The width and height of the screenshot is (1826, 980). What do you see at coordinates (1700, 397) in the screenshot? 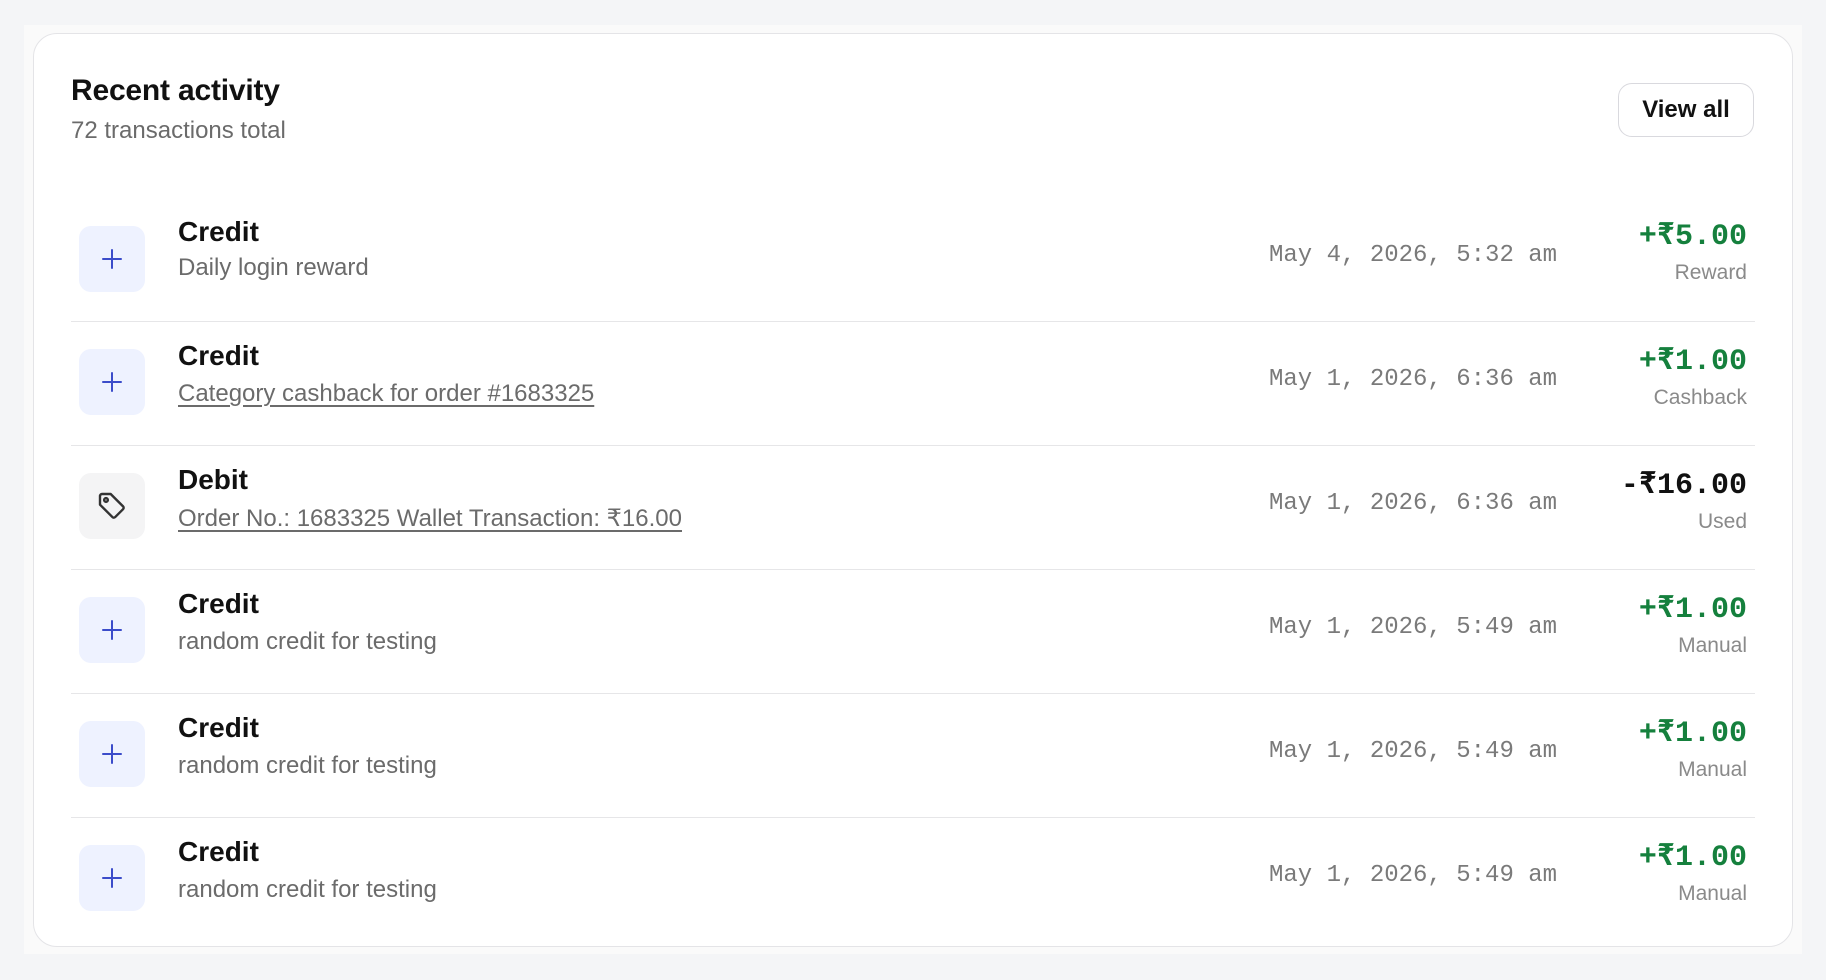
I see `transaction-category: Cashback` at bounding box center [1700, 397].